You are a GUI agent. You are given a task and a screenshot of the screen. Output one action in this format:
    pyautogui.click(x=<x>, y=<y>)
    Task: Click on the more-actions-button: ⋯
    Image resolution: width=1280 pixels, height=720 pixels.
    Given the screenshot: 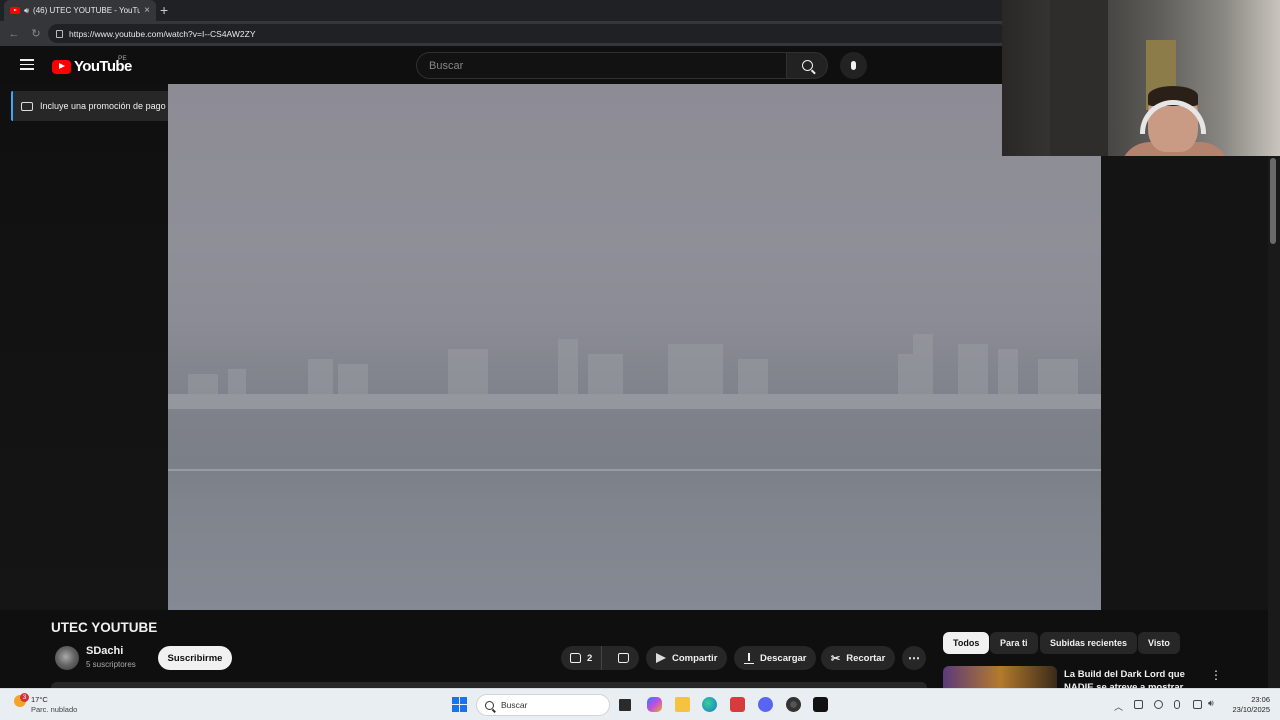 What is the action you would take?
    pyautogui.click(x=914, y=658)
    